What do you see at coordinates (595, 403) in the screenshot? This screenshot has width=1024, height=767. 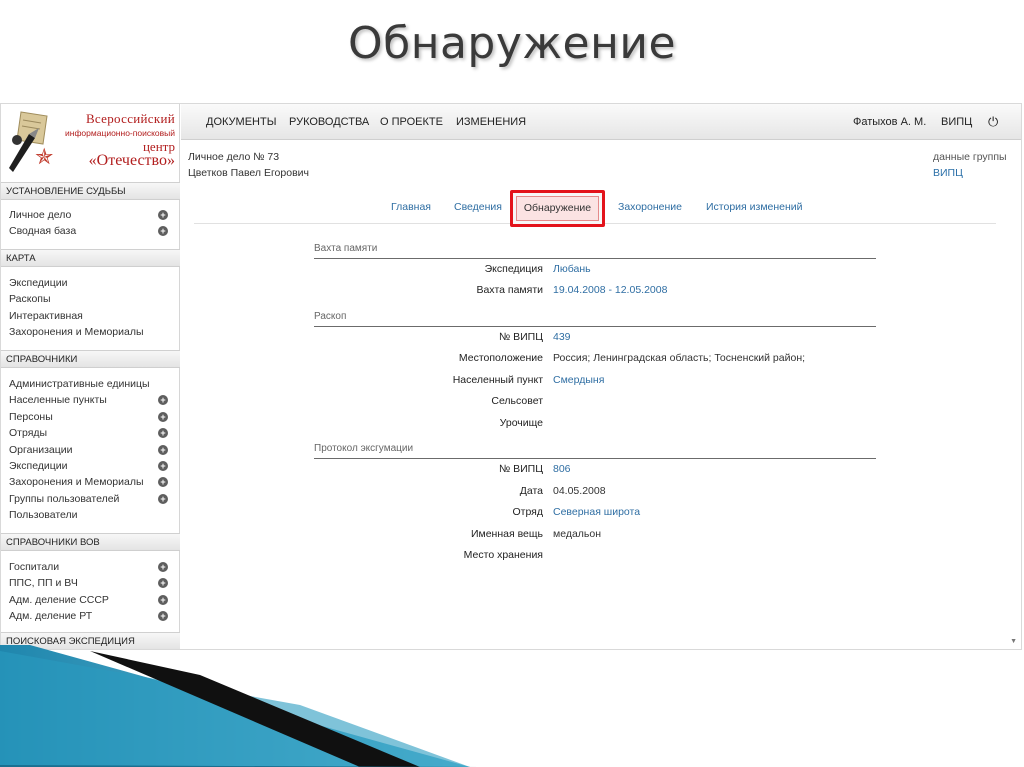 I see `field-row: Сельсовет` at bounding box center [595, 403].